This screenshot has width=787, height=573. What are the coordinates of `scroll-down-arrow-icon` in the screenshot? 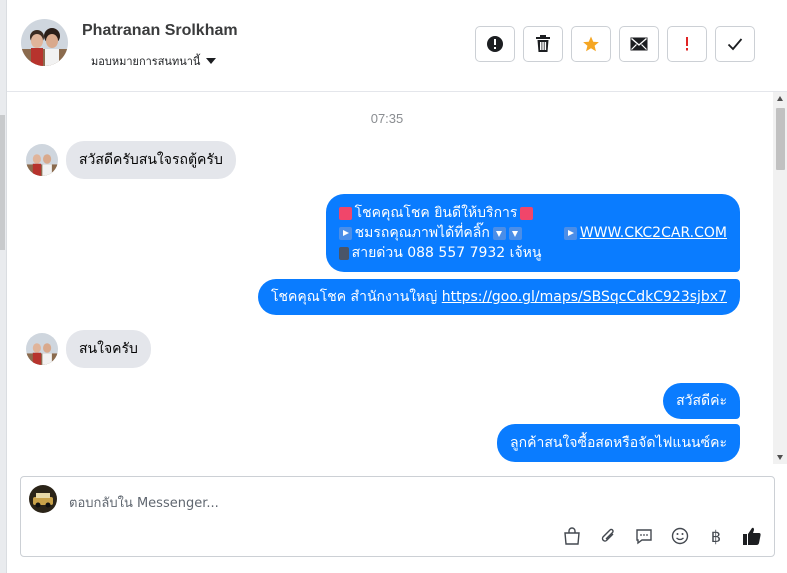 It's located at (780, 457).